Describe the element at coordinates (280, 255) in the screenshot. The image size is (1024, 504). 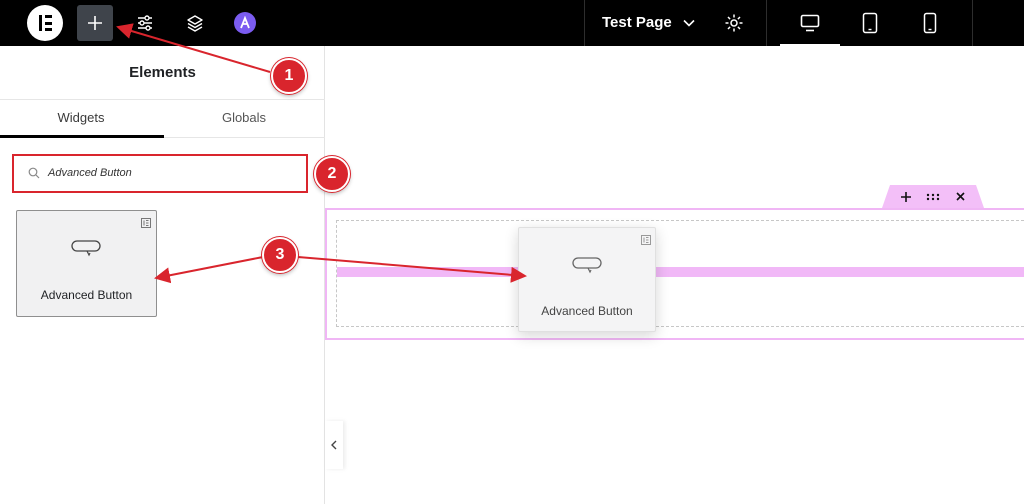
I see `callout-3: 3` at that location.